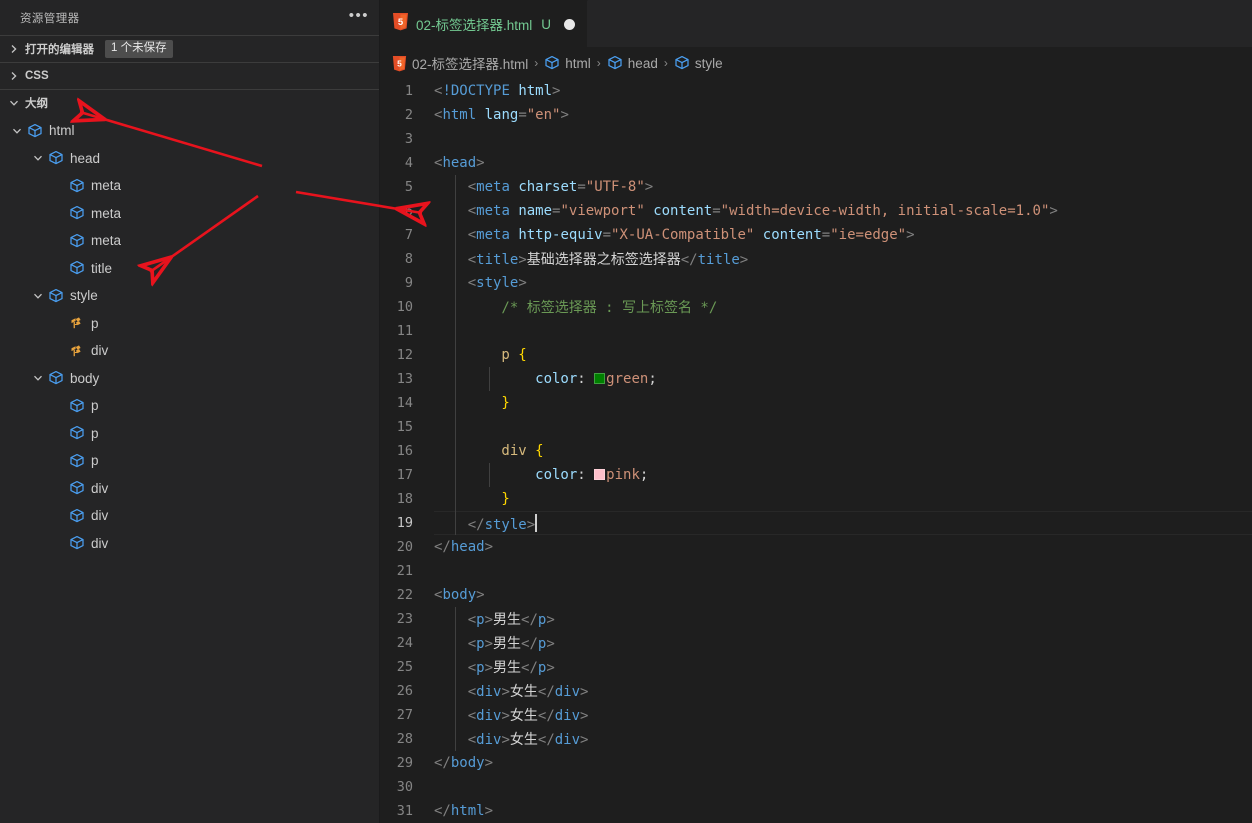 The image size is (1252, 823). What do you see at coordinates (816, 91) in the screenshot?
I see `code-line: 1 <!DOCTYPE html>` at bounding box center [816, 91].